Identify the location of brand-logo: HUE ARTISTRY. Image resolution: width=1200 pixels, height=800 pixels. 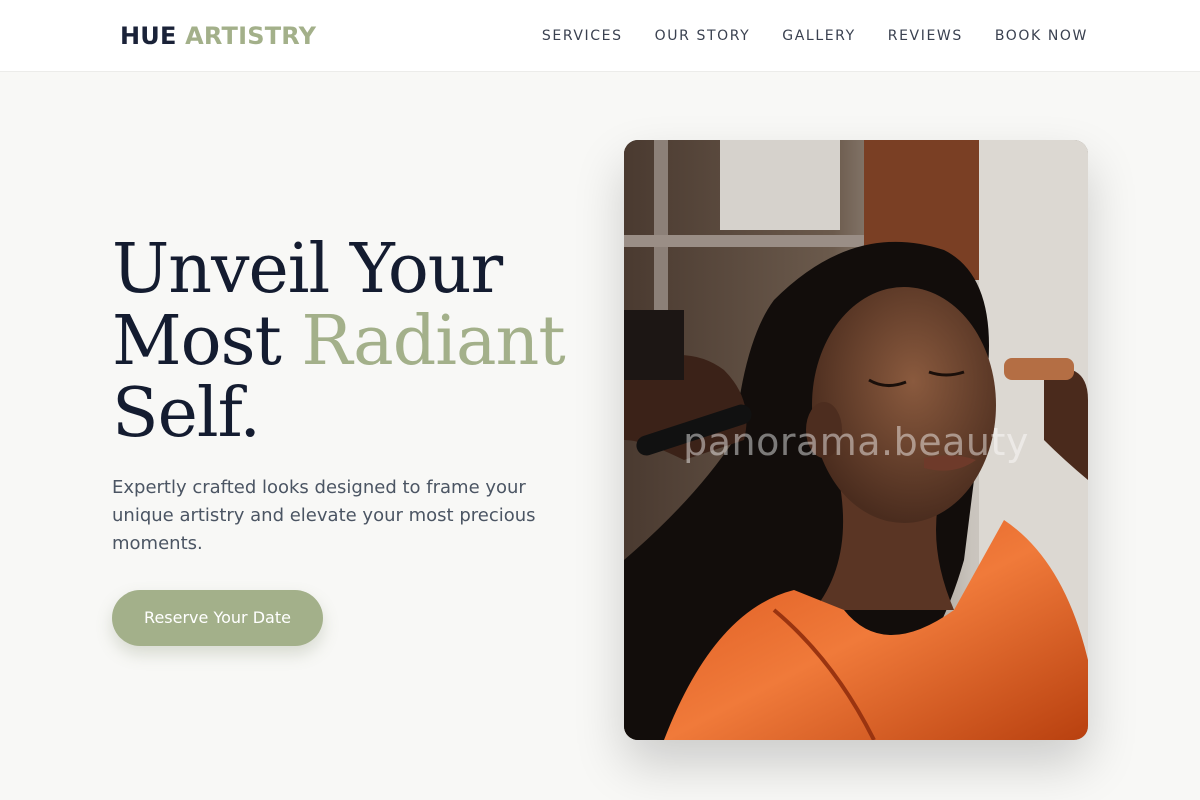
(218, 36).